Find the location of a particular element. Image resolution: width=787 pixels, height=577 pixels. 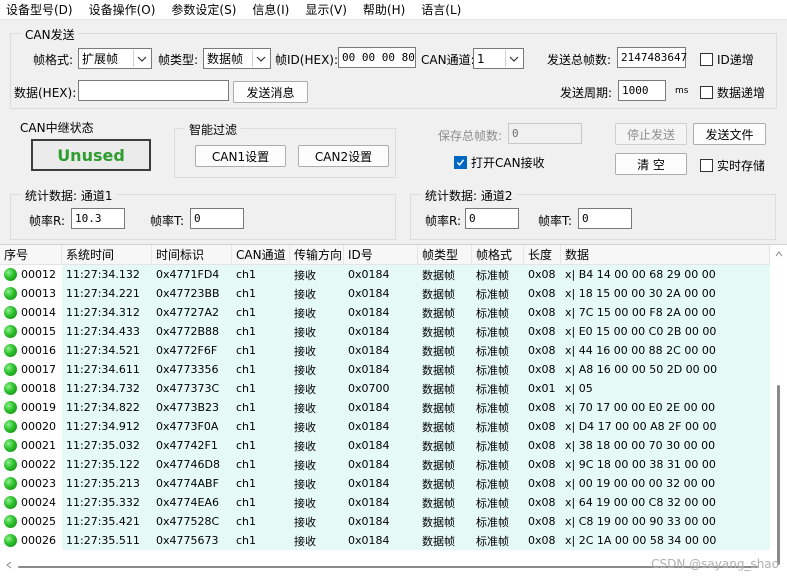

total-frames-input: 2147483647 is located at coordinates (652, 57).